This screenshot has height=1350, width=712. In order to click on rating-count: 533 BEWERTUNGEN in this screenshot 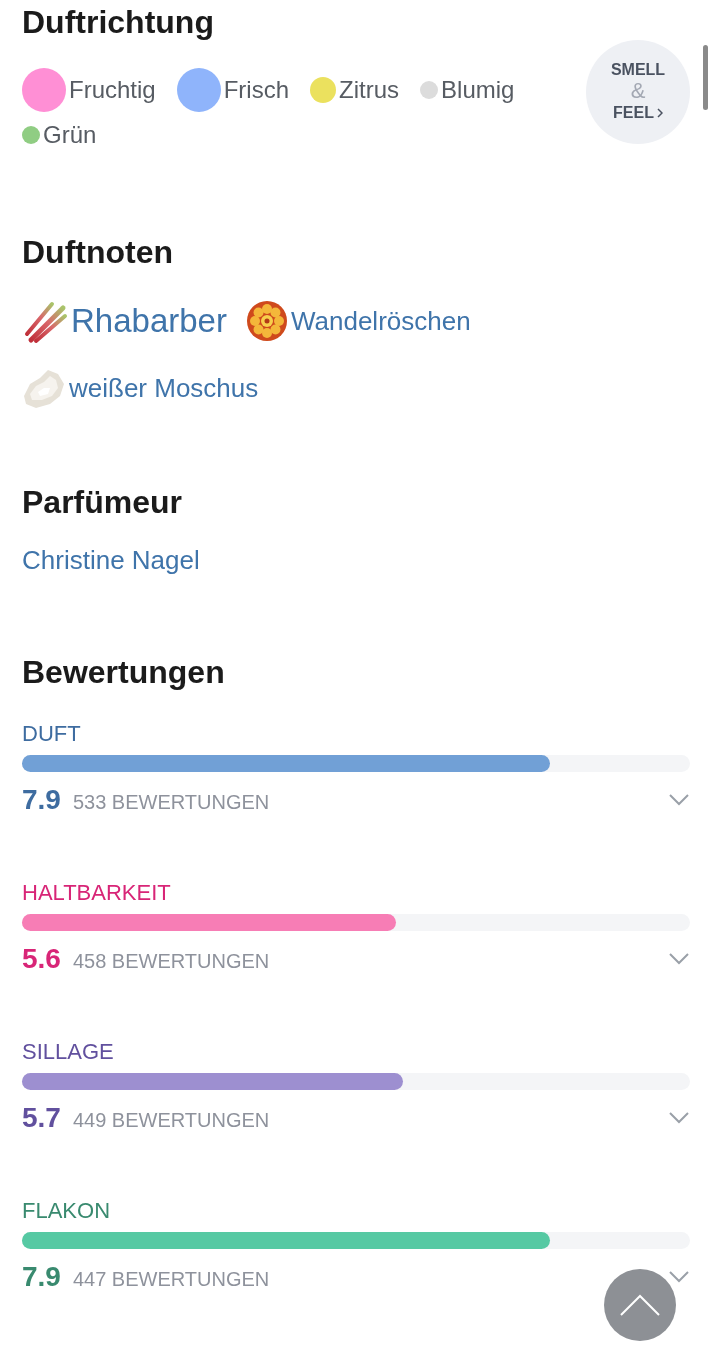, I will do `click(171, 802)`.